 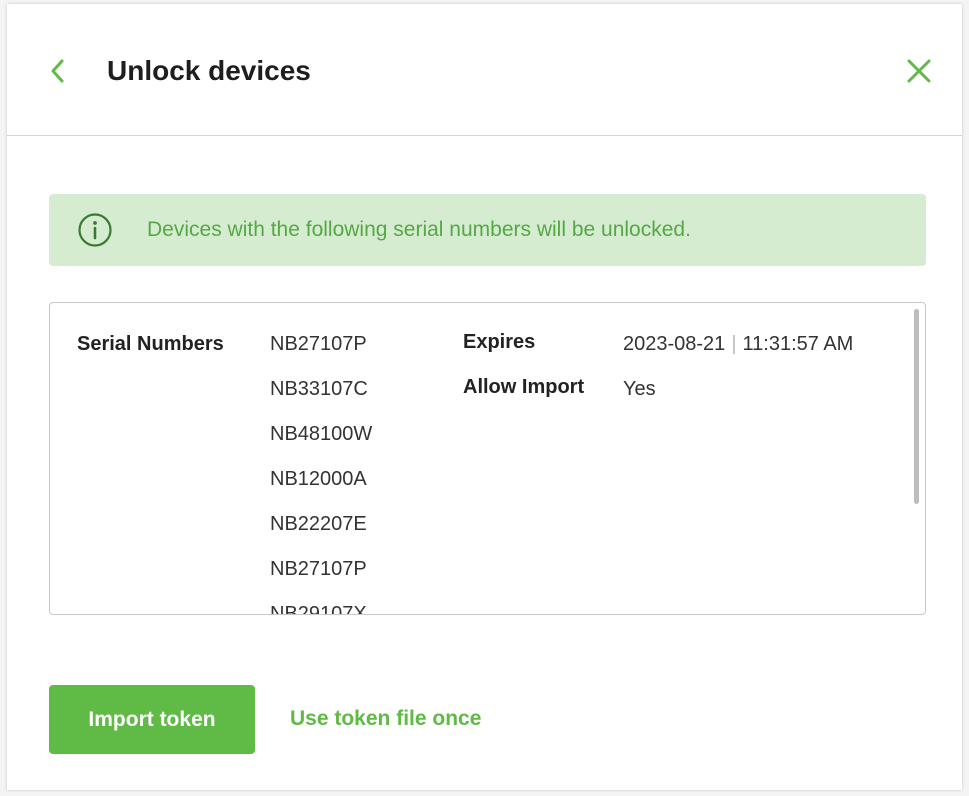 What do you see at coordinates (152, 719) in the screenshot?
I see `import-token-button: Import token` at bounding box center [152, 719].